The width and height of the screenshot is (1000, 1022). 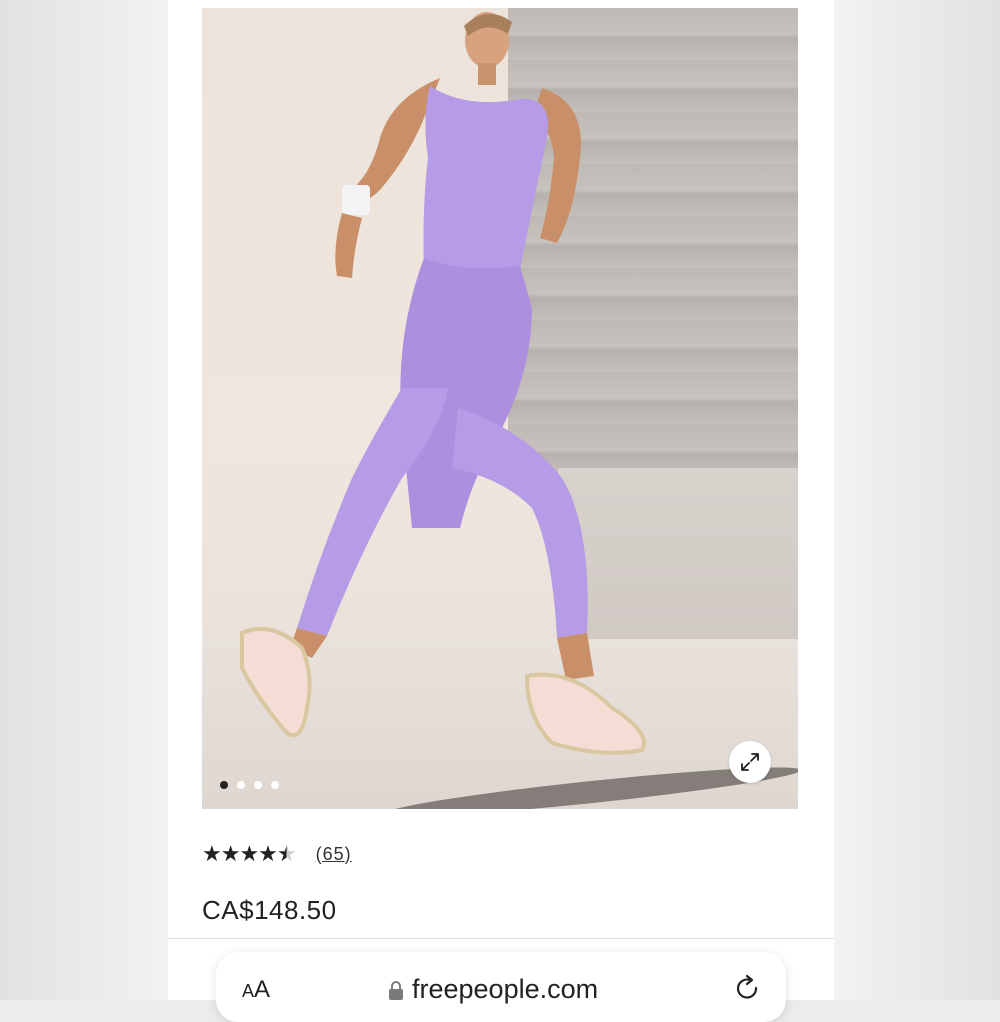 What do you see at coordinates (501, 938) in the screenshot?
I see `divider` at bounding box center [501, 938].